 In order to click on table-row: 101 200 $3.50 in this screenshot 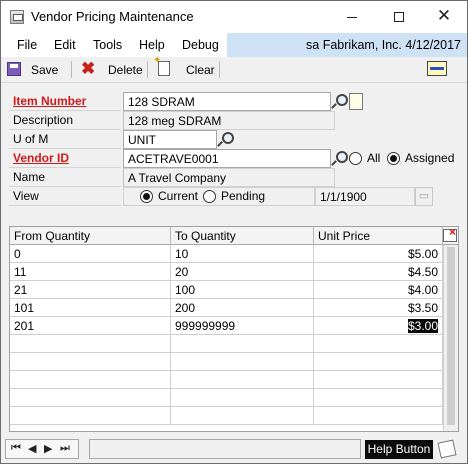, I will do `click(226, 308)`.